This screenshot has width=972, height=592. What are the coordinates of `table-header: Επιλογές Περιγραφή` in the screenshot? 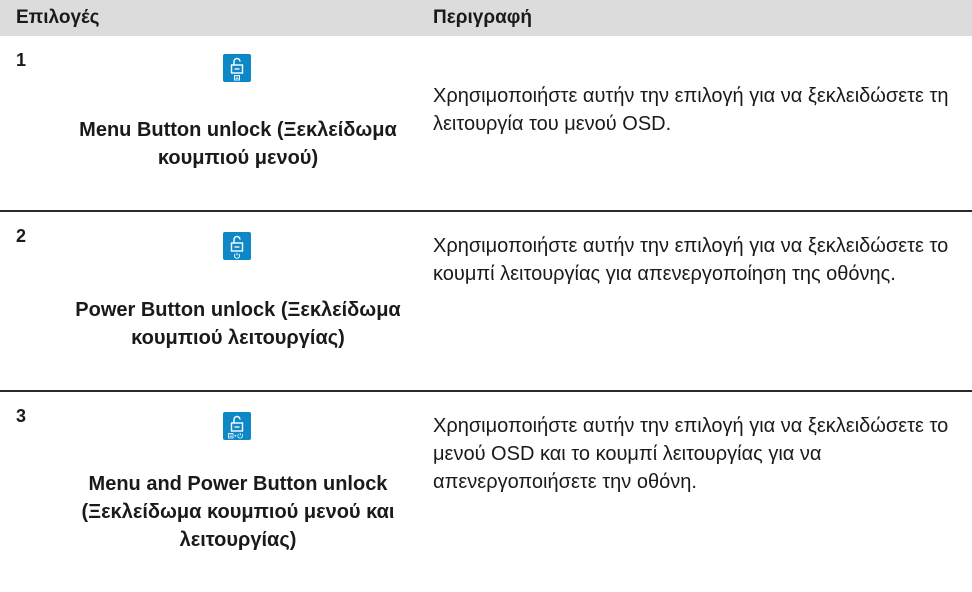 It's located at (486, 18).